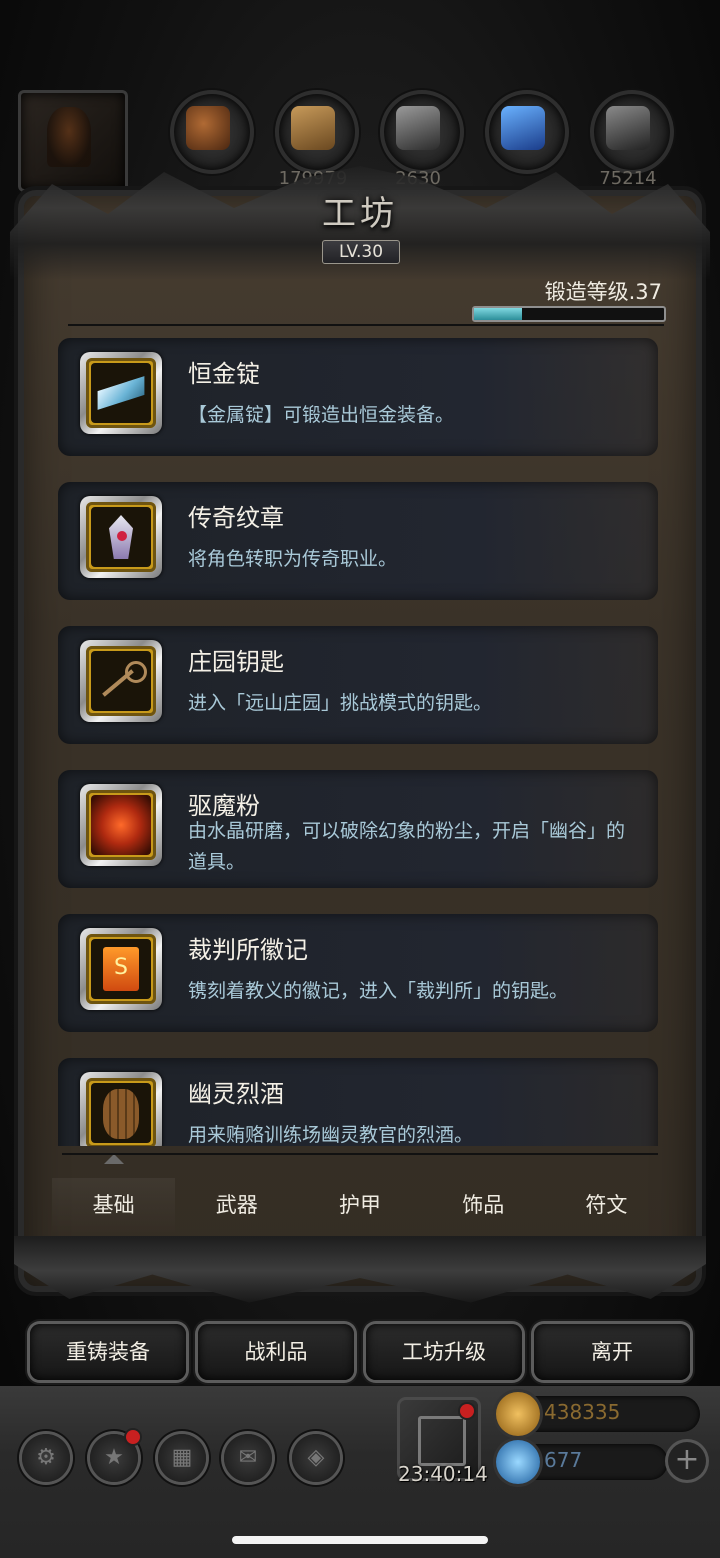  I want to click on item-description: 镌刻着教义的徽记，进入「裁判所」的钥匙。, so click(378, 991).